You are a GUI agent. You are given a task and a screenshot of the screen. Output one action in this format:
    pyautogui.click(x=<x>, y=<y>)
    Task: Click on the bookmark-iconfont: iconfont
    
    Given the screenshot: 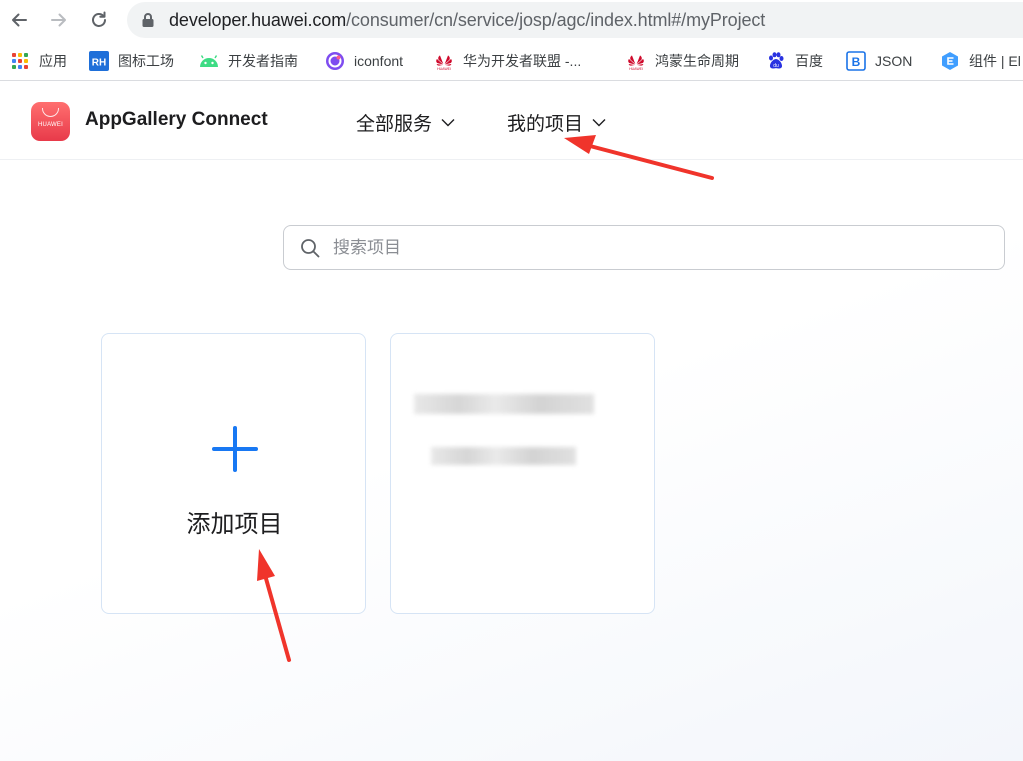 What is the action you would take?
    pyautogui.click(x=364, y=61)
    